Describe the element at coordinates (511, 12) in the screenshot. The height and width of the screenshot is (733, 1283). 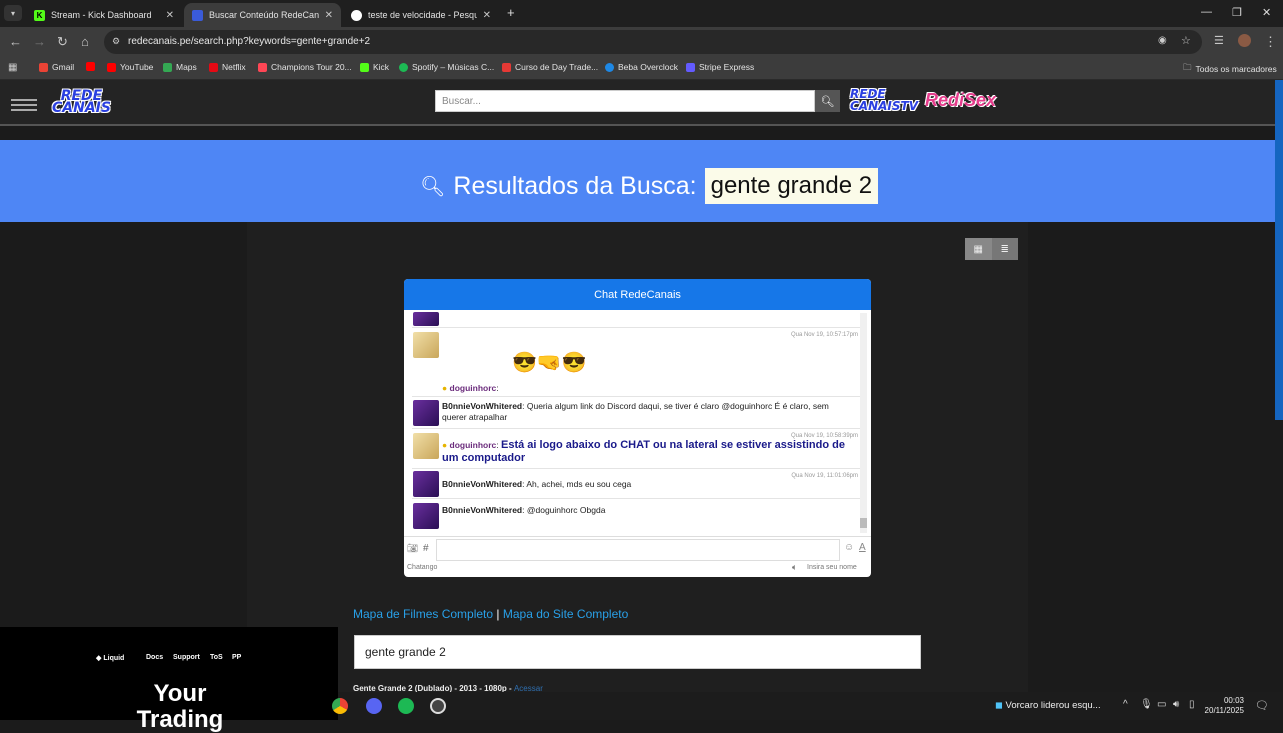
I see `new-tab-button: +` at that location.